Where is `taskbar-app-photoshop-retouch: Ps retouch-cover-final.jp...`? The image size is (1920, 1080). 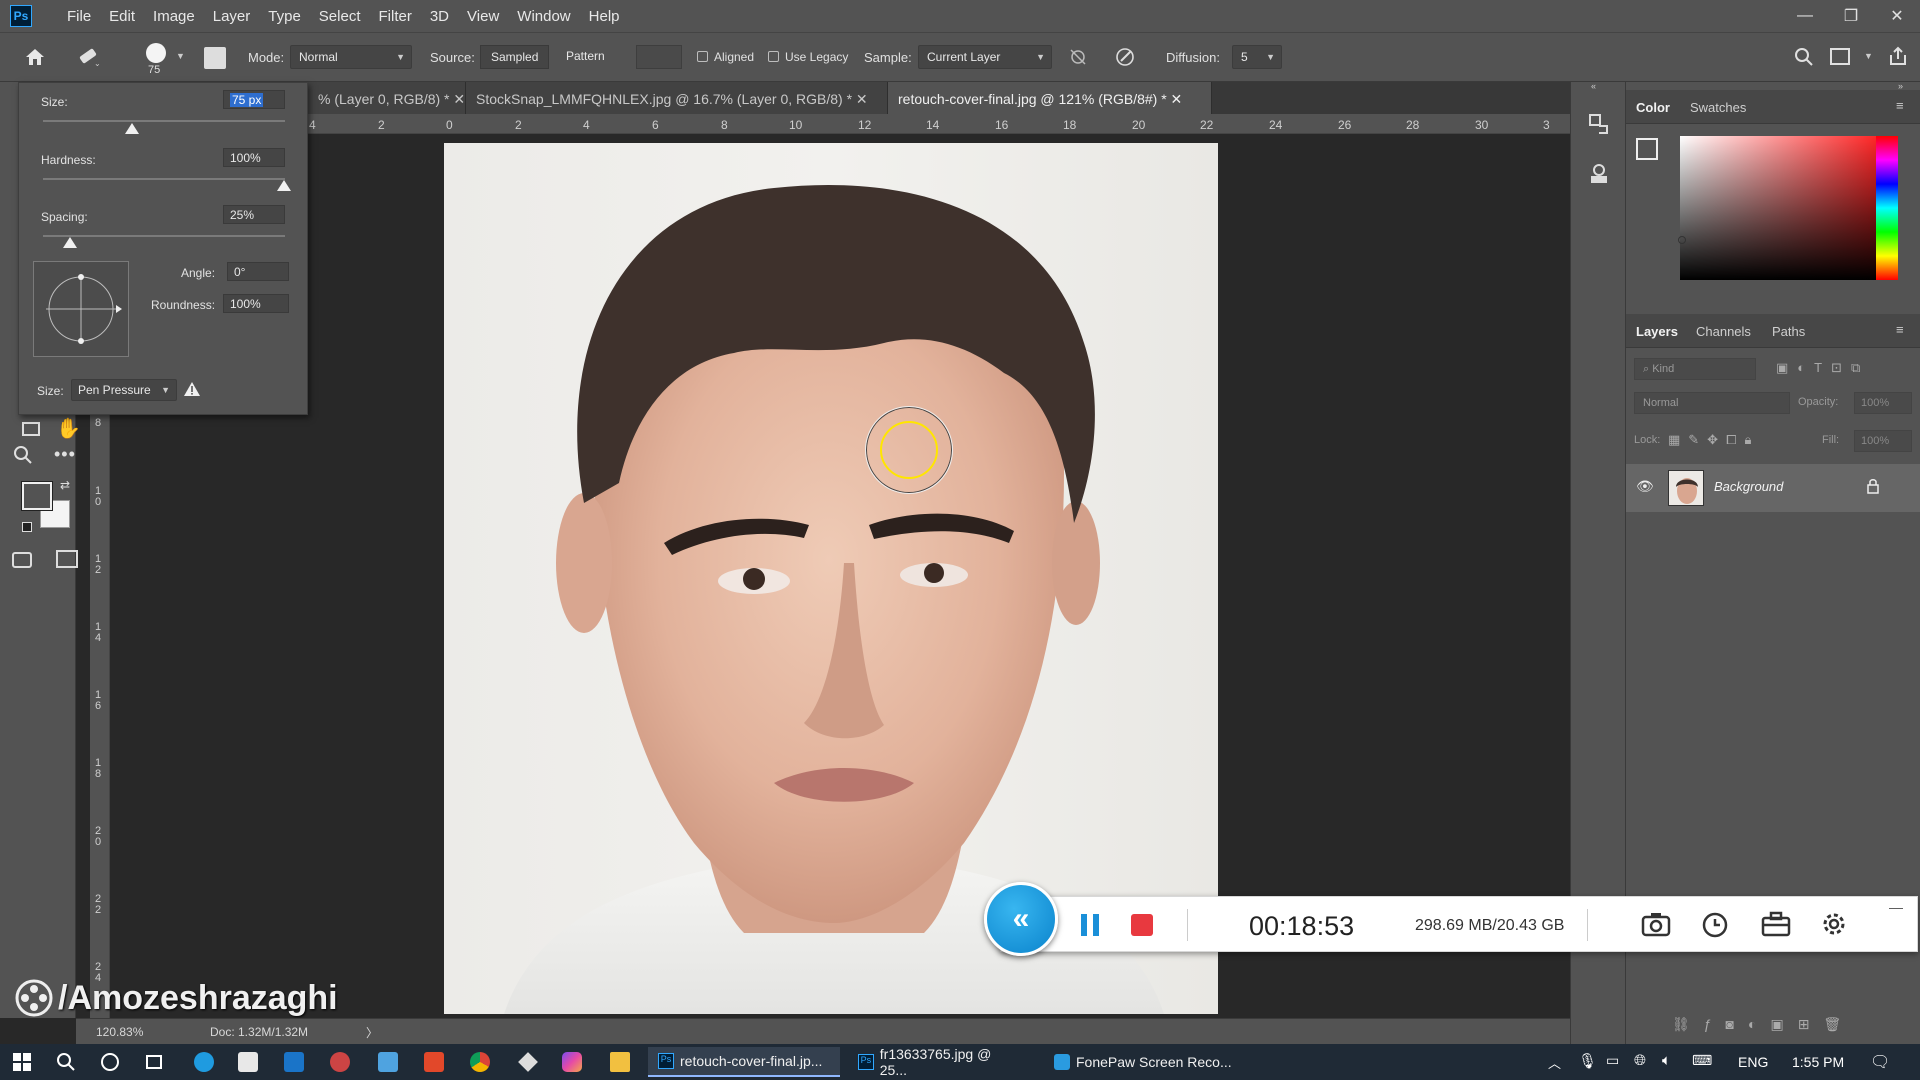 taskbar-app-photoshop-retouch: Ps retouch-cover-final.jp... is located at coordinates (744, 1062).